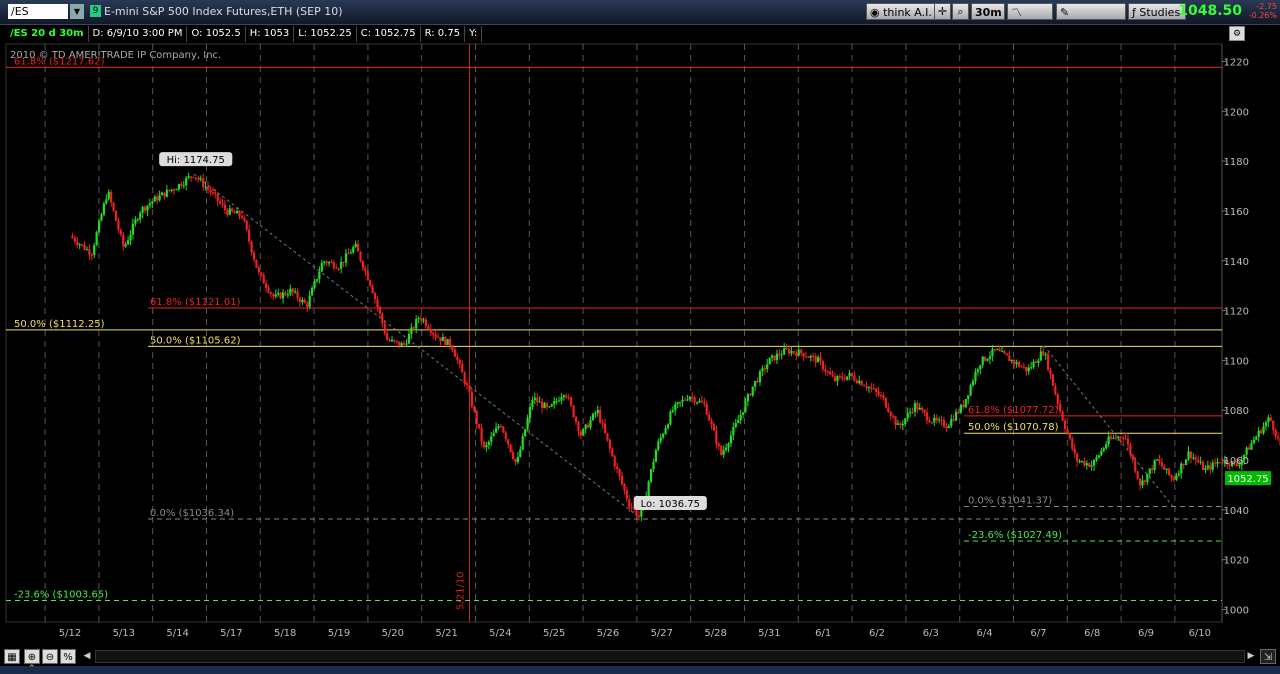  Describe the element at coordinates (1236, 62) in the screenshot. I see `y-tick-label: 1220` at that location.